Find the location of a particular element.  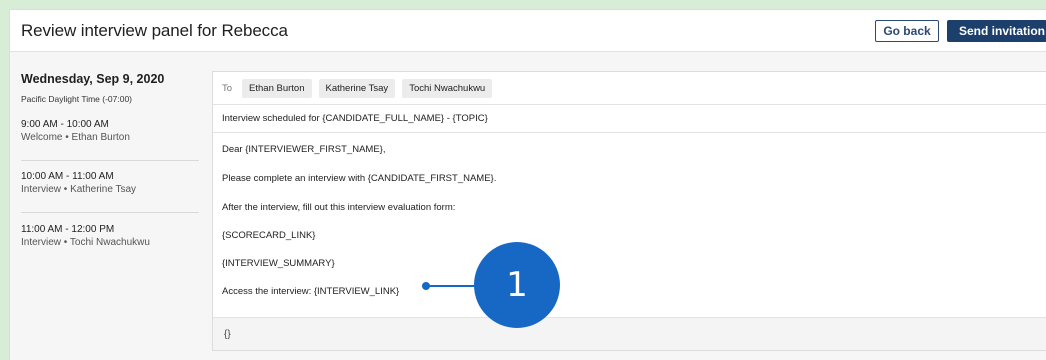

page-title: Review interview panel for Rebecca is located at coordinates (154, 30).